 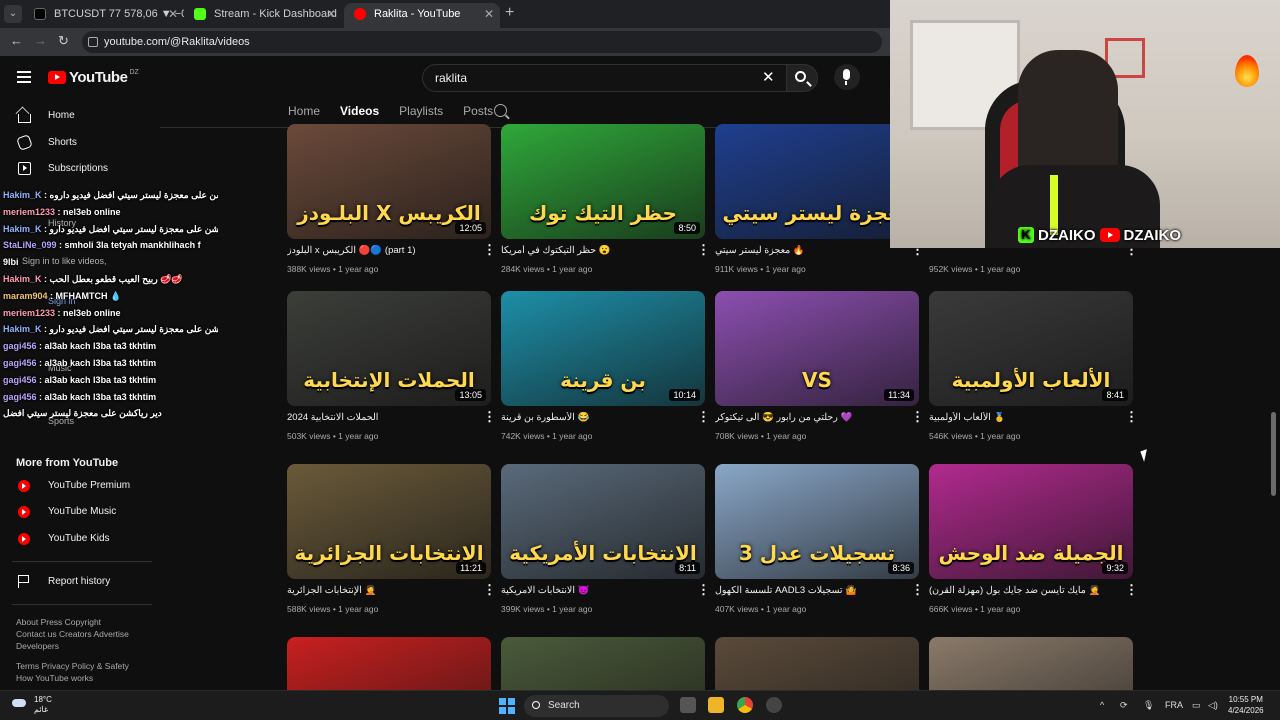 What do you see at coordinates (93, 77) in the screenshot?
I see `youtube-logo: YouTube DZ` at bounding box center [93, 77].